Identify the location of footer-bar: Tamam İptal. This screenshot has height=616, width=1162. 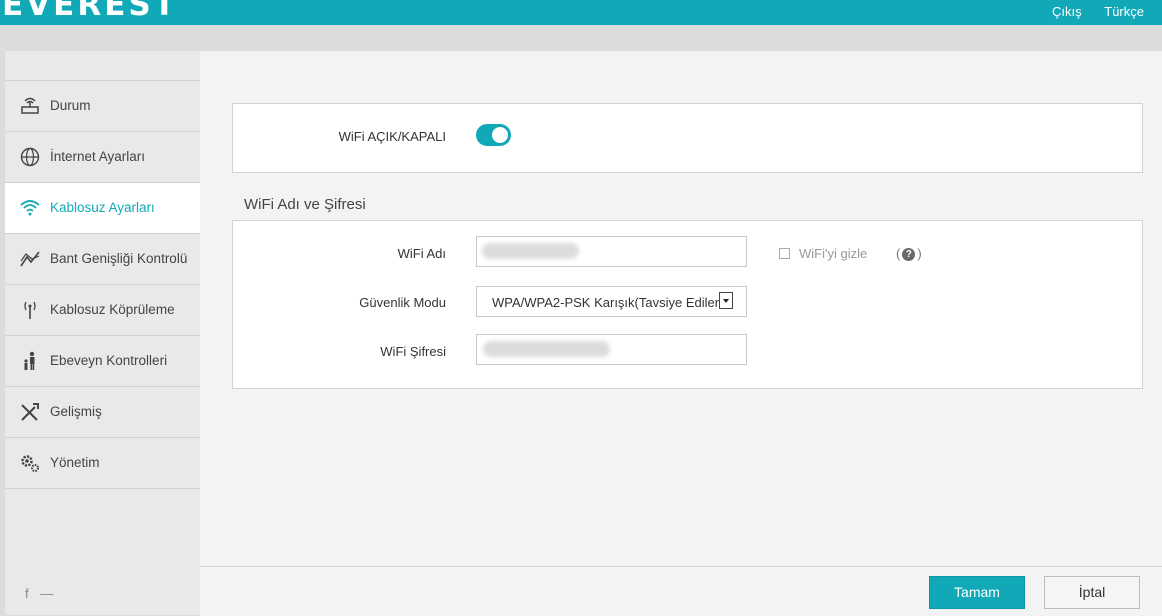
(681, 591).